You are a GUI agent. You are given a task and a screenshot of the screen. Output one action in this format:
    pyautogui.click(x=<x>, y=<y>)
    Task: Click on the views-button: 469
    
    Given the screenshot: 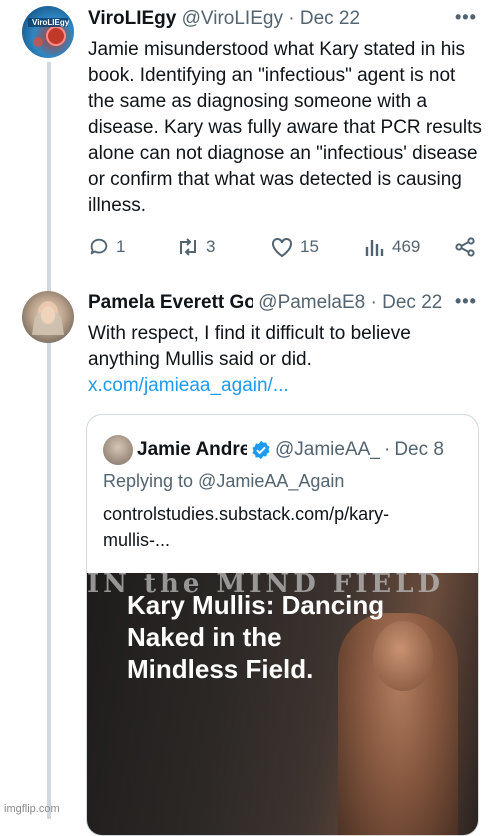 What is the action you would take?
    pyautogui.click(x=392, y=247)
    